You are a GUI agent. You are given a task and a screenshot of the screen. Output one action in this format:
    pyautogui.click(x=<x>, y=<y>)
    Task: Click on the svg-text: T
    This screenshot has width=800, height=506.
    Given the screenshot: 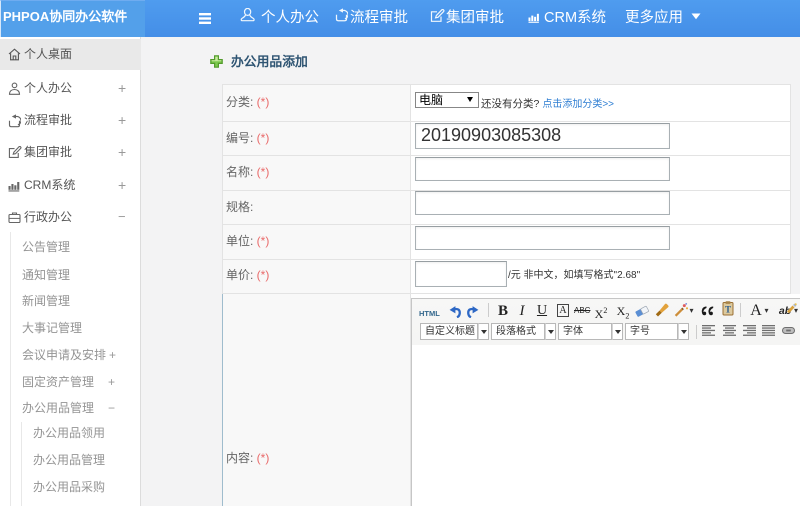 What is the action you would take?
    pyautogui.click(x=728, y=310)
    